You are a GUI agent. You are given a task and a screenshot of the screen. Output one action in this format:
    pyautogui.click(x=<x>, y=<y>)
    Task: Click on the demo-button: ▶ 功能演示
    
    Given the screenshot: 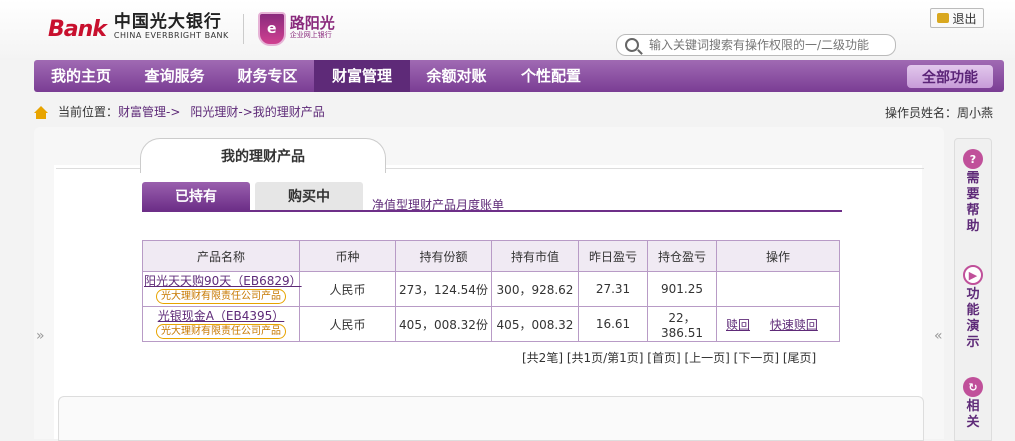 What is the action you would take?
    pyautogui.click(x=973, y=308)
    